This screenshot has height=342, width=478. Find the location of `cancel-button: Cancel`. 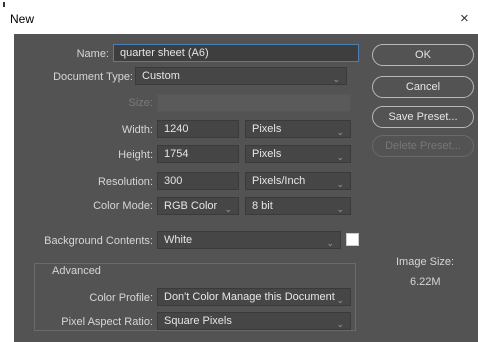

cancel-button: Cancel is located at coordinates (423, 87).